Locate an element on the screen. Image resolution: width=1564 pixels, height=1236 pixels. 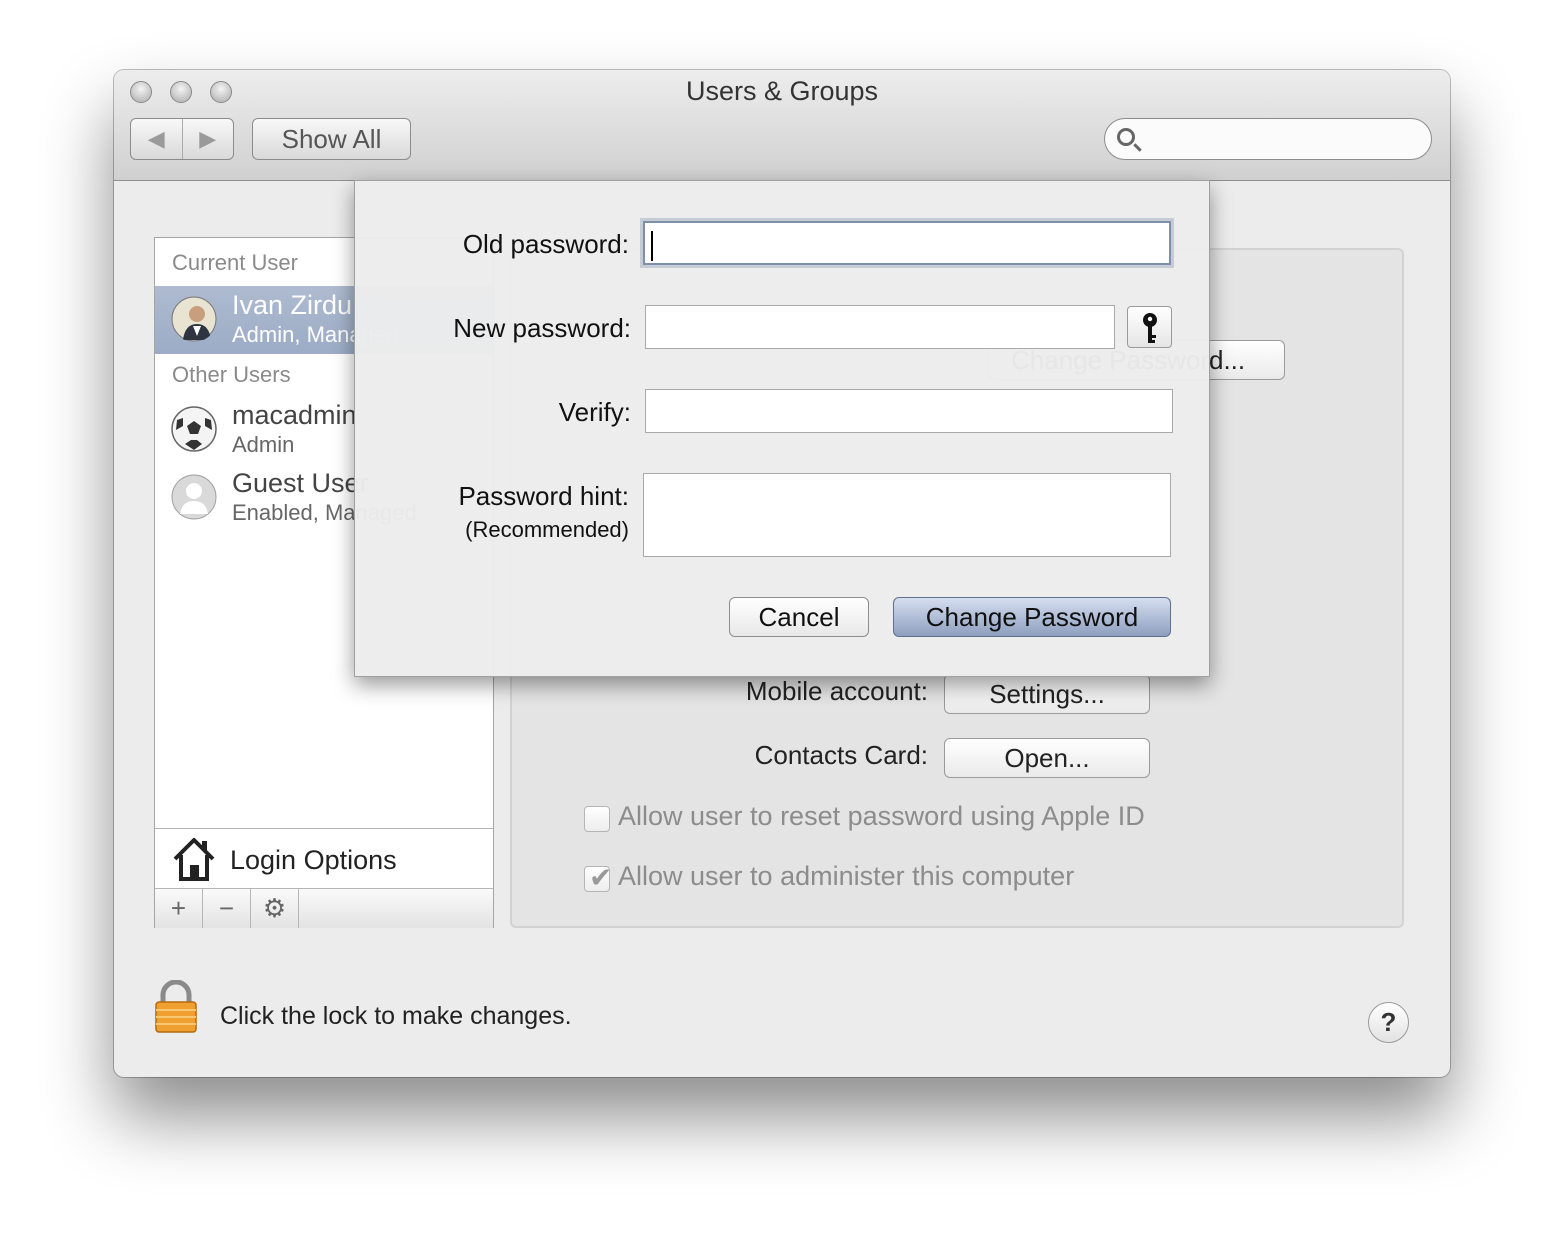
password-hint-sublabel: (Recommended) is located at coordinates (547, 529).